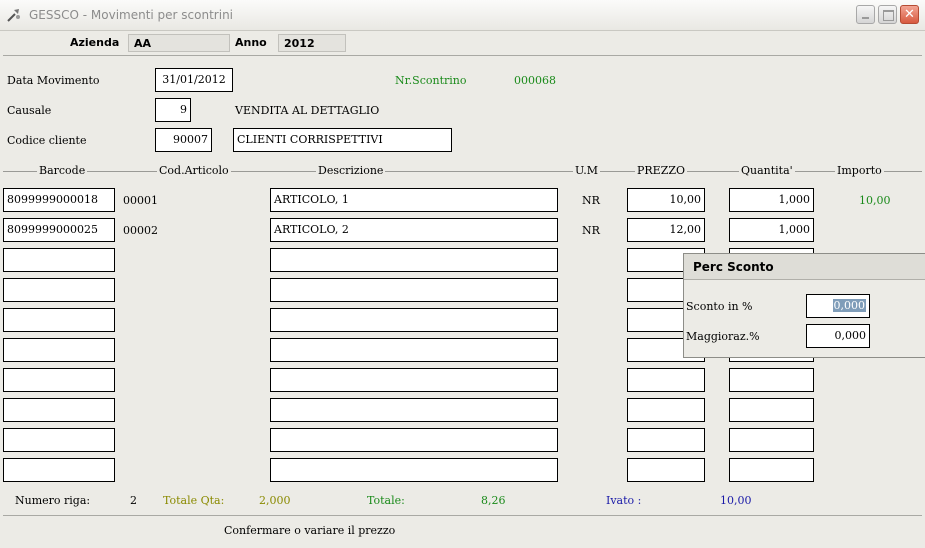  What do you see at coordinates (865, 14) in the screenshot?
I see `minimize-button` at bounding box center [865, 14].